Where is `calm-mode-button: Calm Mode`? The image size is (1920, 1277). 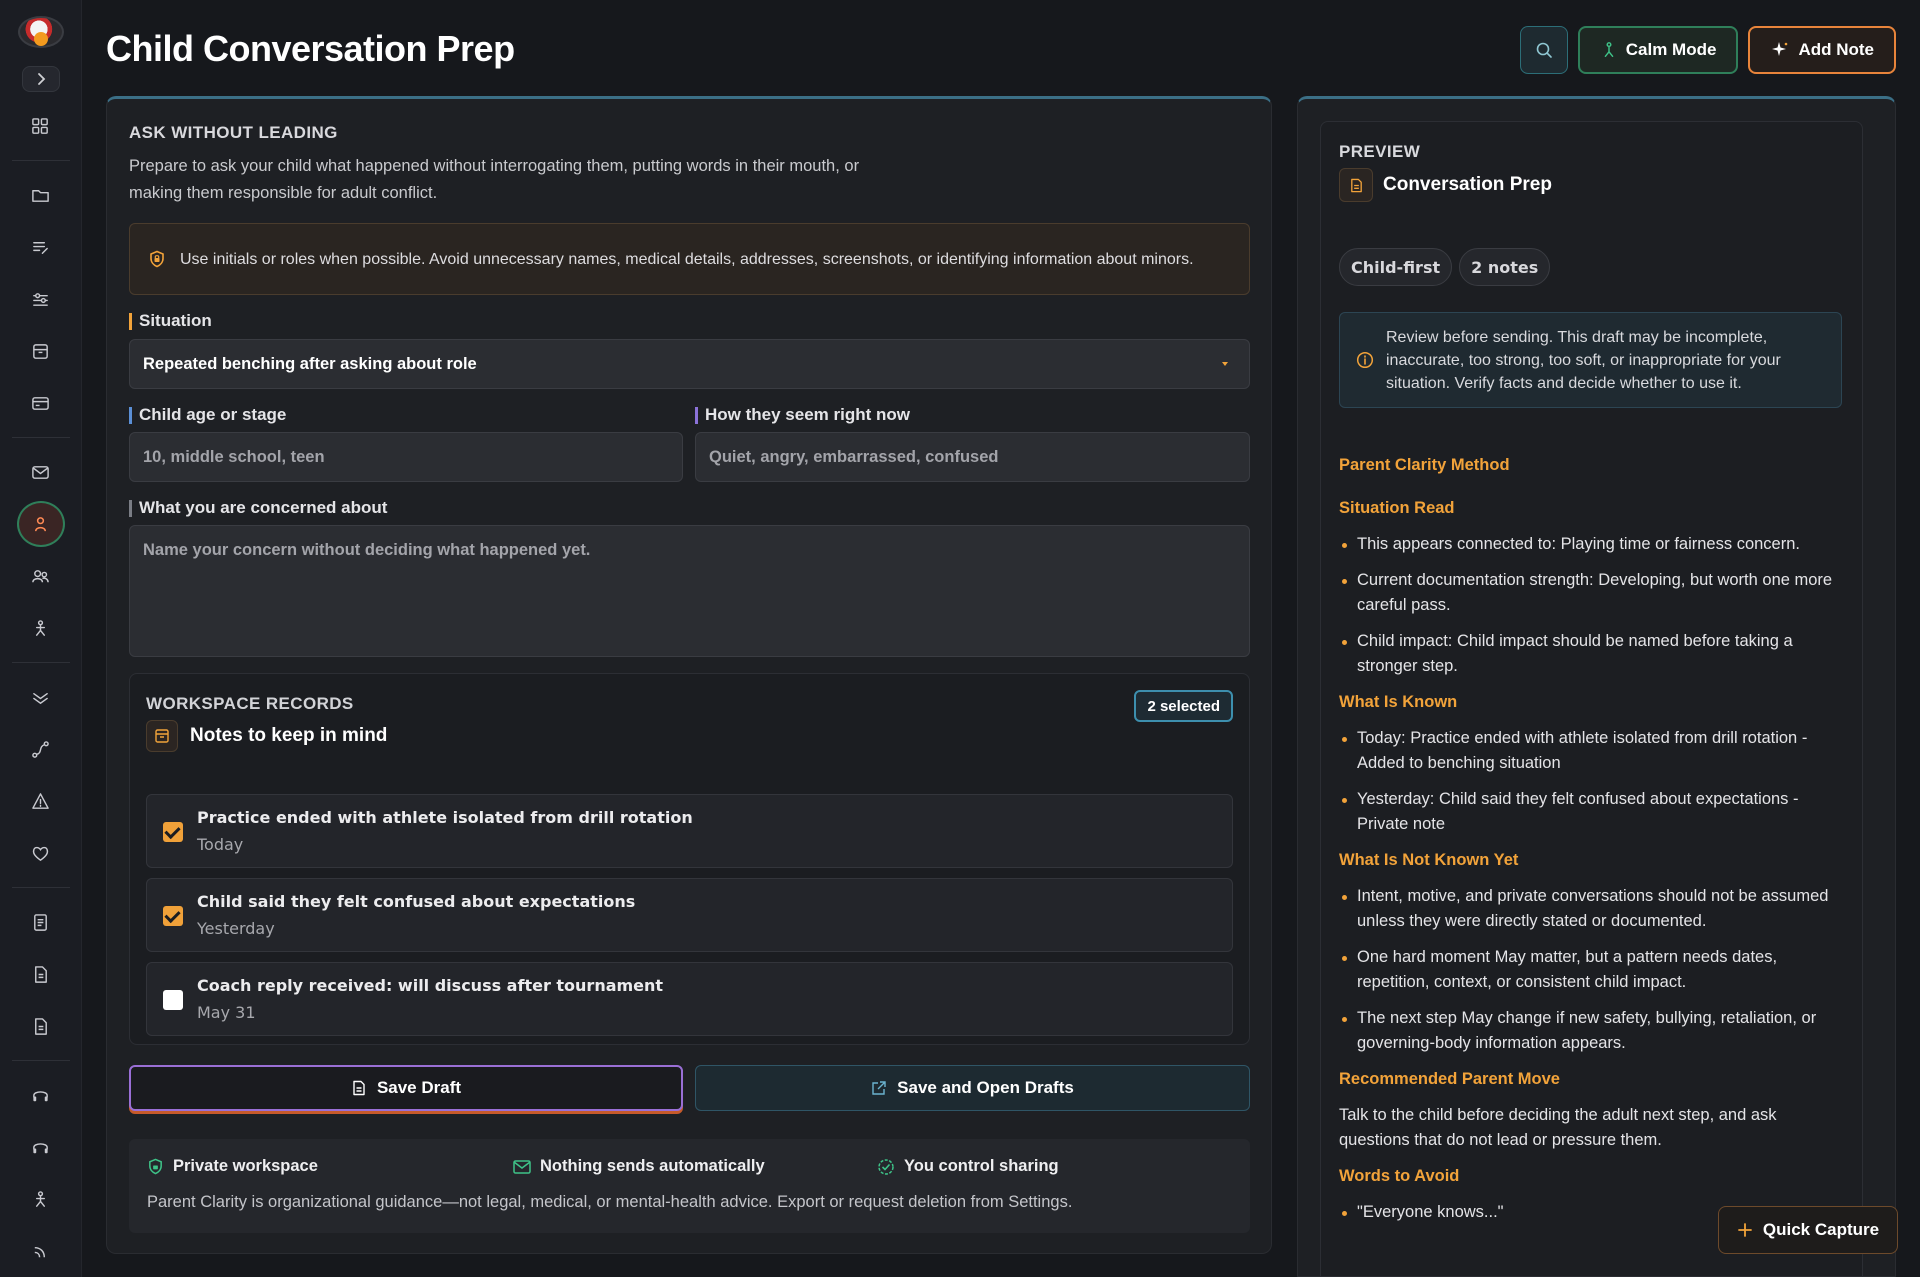 calm-mode-button: Calm Mode is located at coordinates (1658, 50).